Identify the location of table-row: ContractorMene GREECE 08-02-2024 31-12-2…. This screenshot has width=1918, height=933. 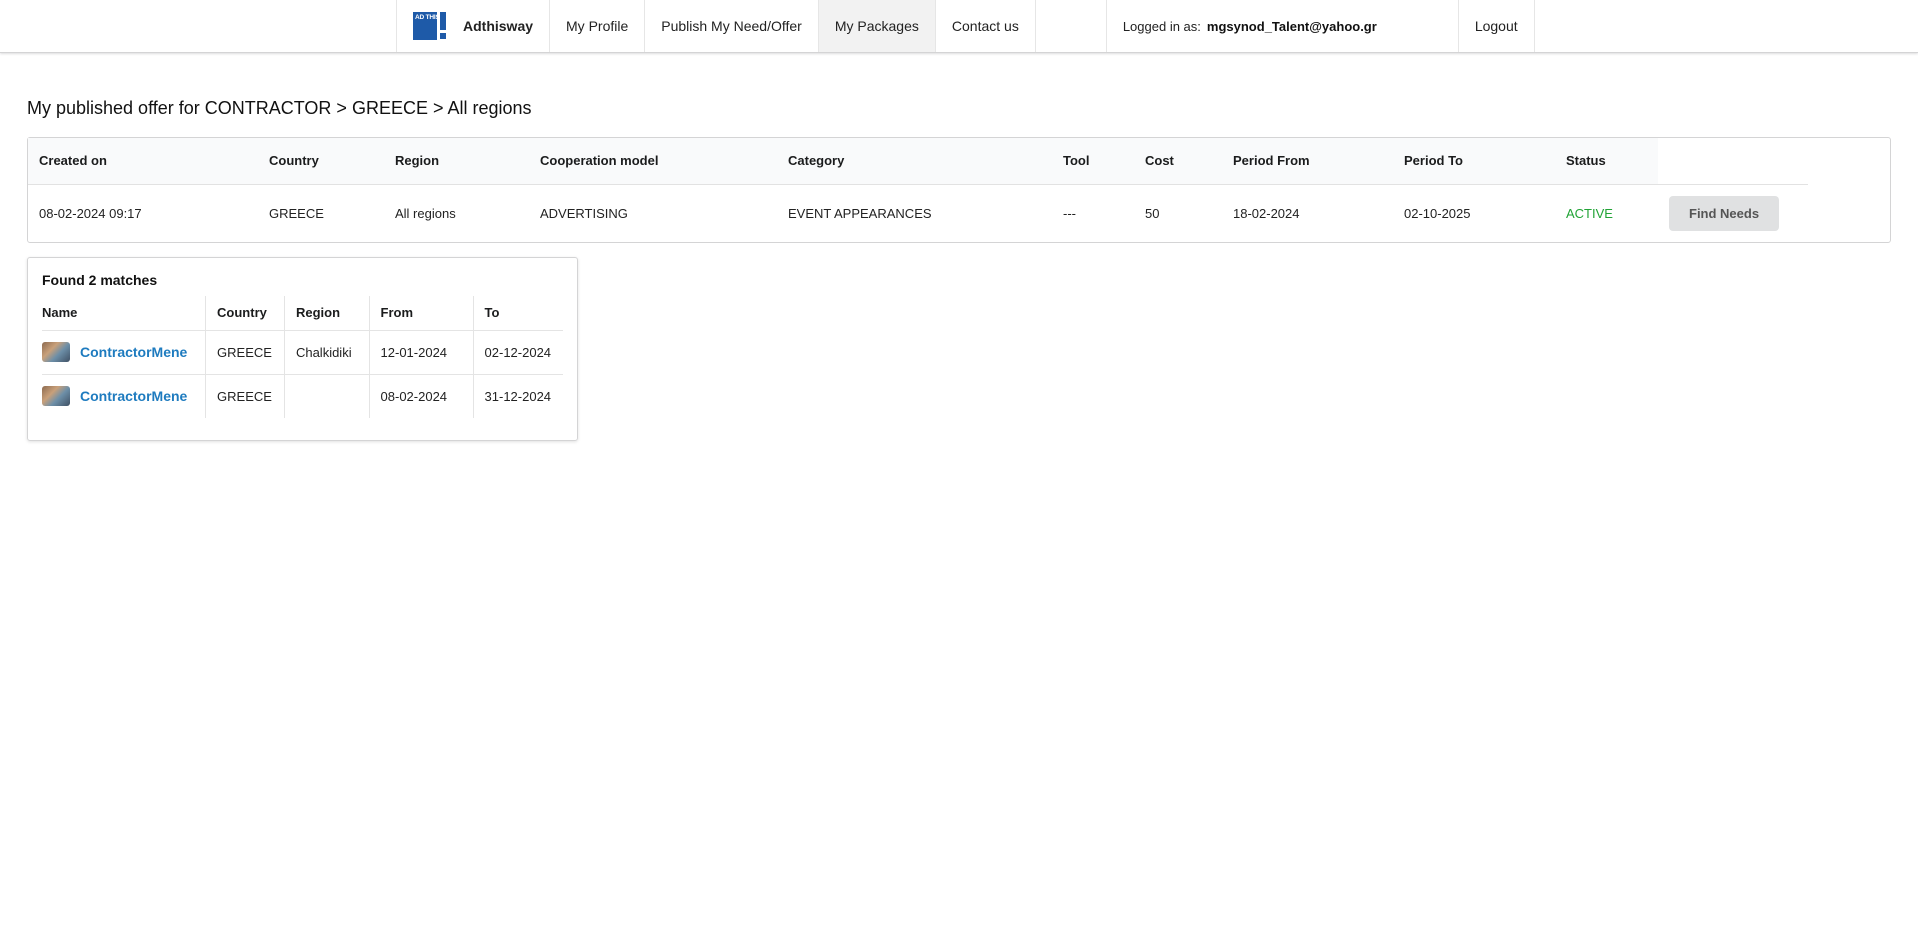
(302, 395).